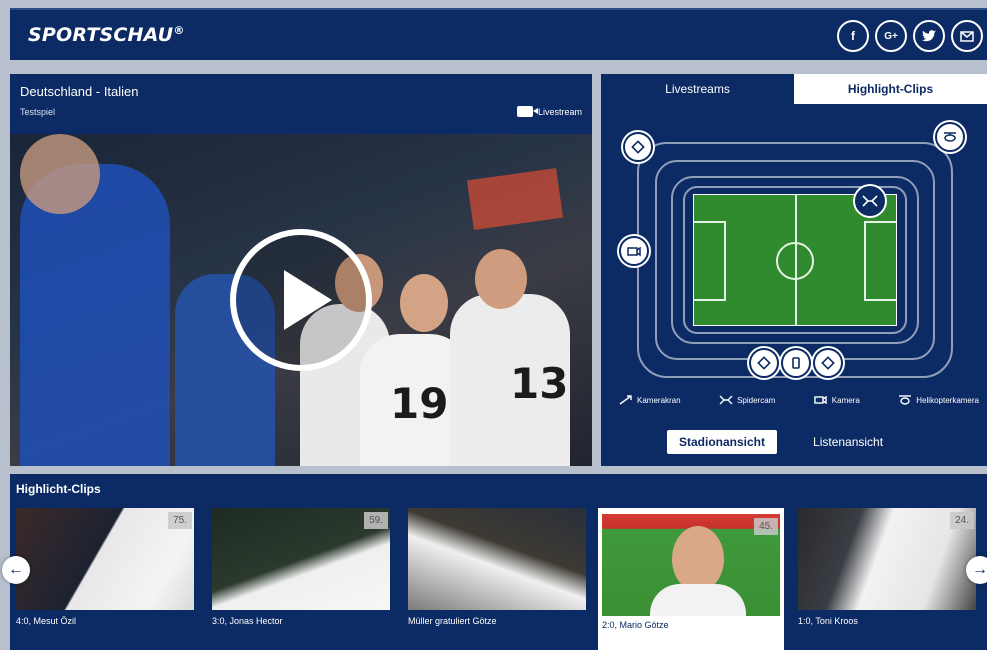  Describe the element at coordinates (497, 559) in the screenshot. I see `clip-thumbnail` at that location.